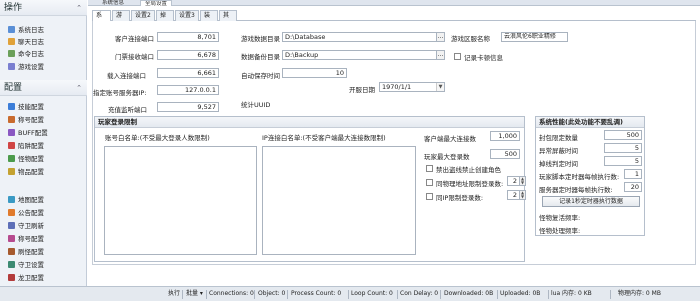 The image size is (700, 301). Describe the element at coordinates (429, 196) in the screenshot. I see `same-pc-checkbox` at that location.